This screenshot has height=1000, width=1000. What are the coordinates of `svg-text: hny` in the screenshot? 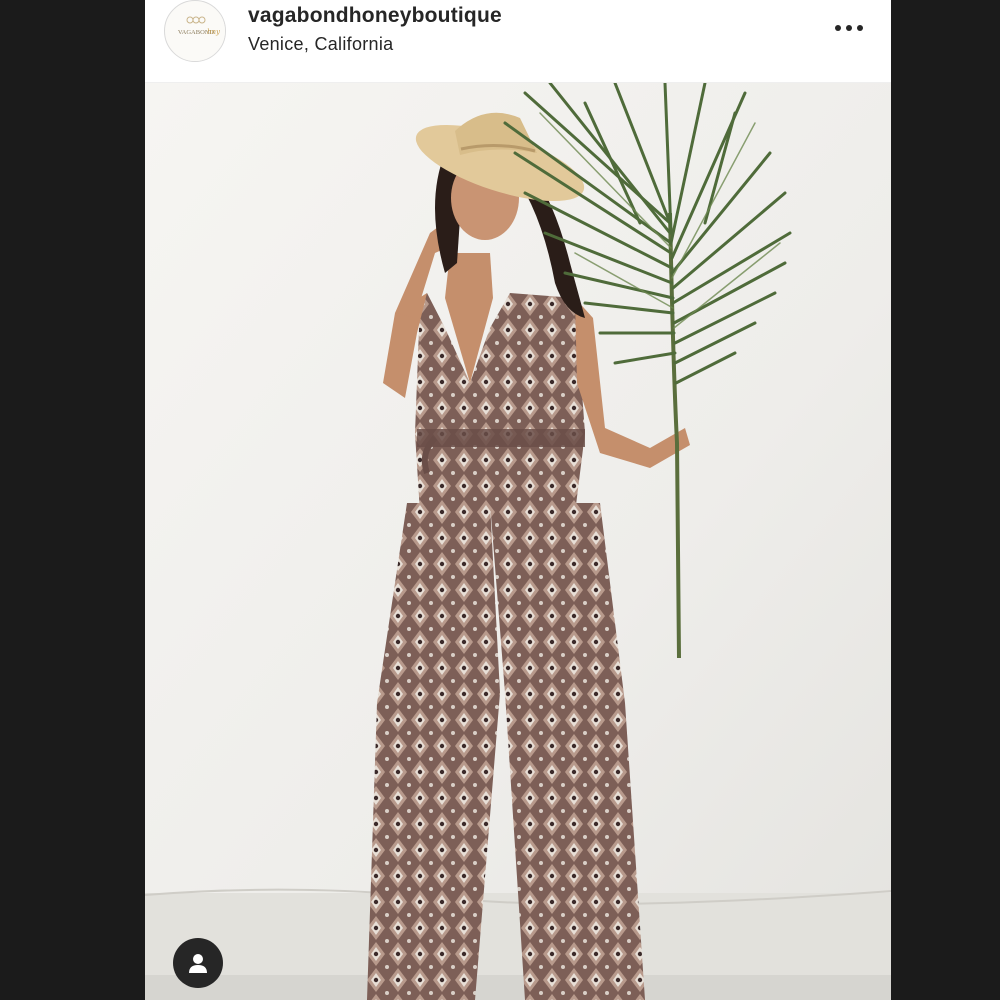 It's located at (214, 32).